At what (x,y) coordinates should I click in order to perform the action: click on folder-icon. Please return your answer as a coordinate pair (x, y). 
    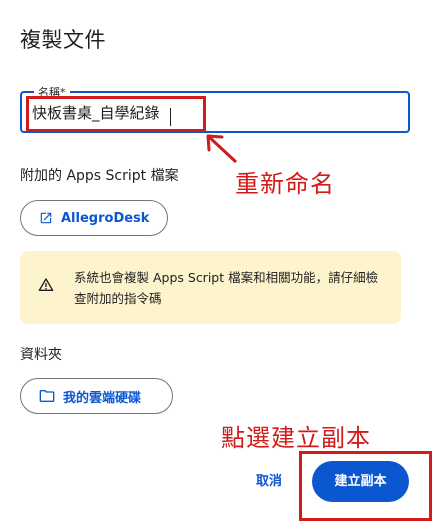
    Looking at the image, I should click on (47, 396).